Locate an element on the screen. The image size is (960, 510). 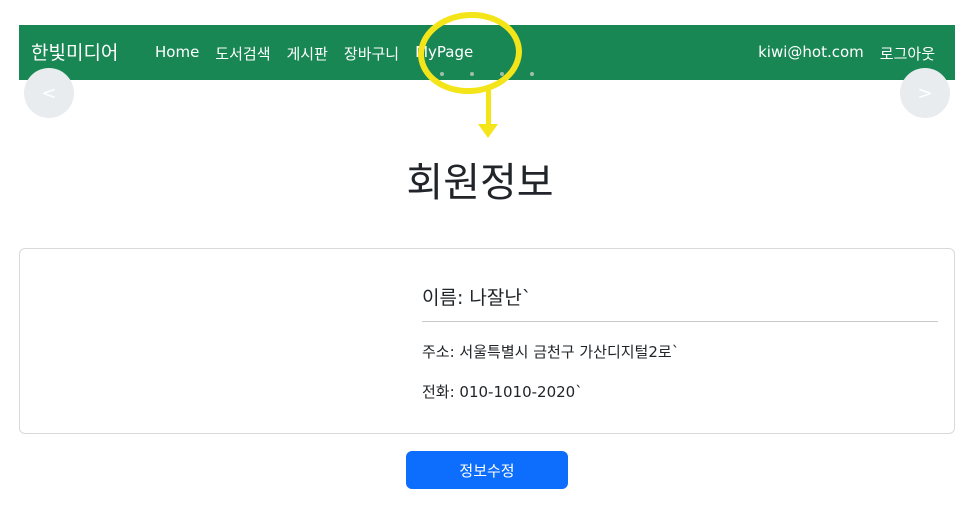
logout-link: 로그아웃 is located at coordinates (907, 53).